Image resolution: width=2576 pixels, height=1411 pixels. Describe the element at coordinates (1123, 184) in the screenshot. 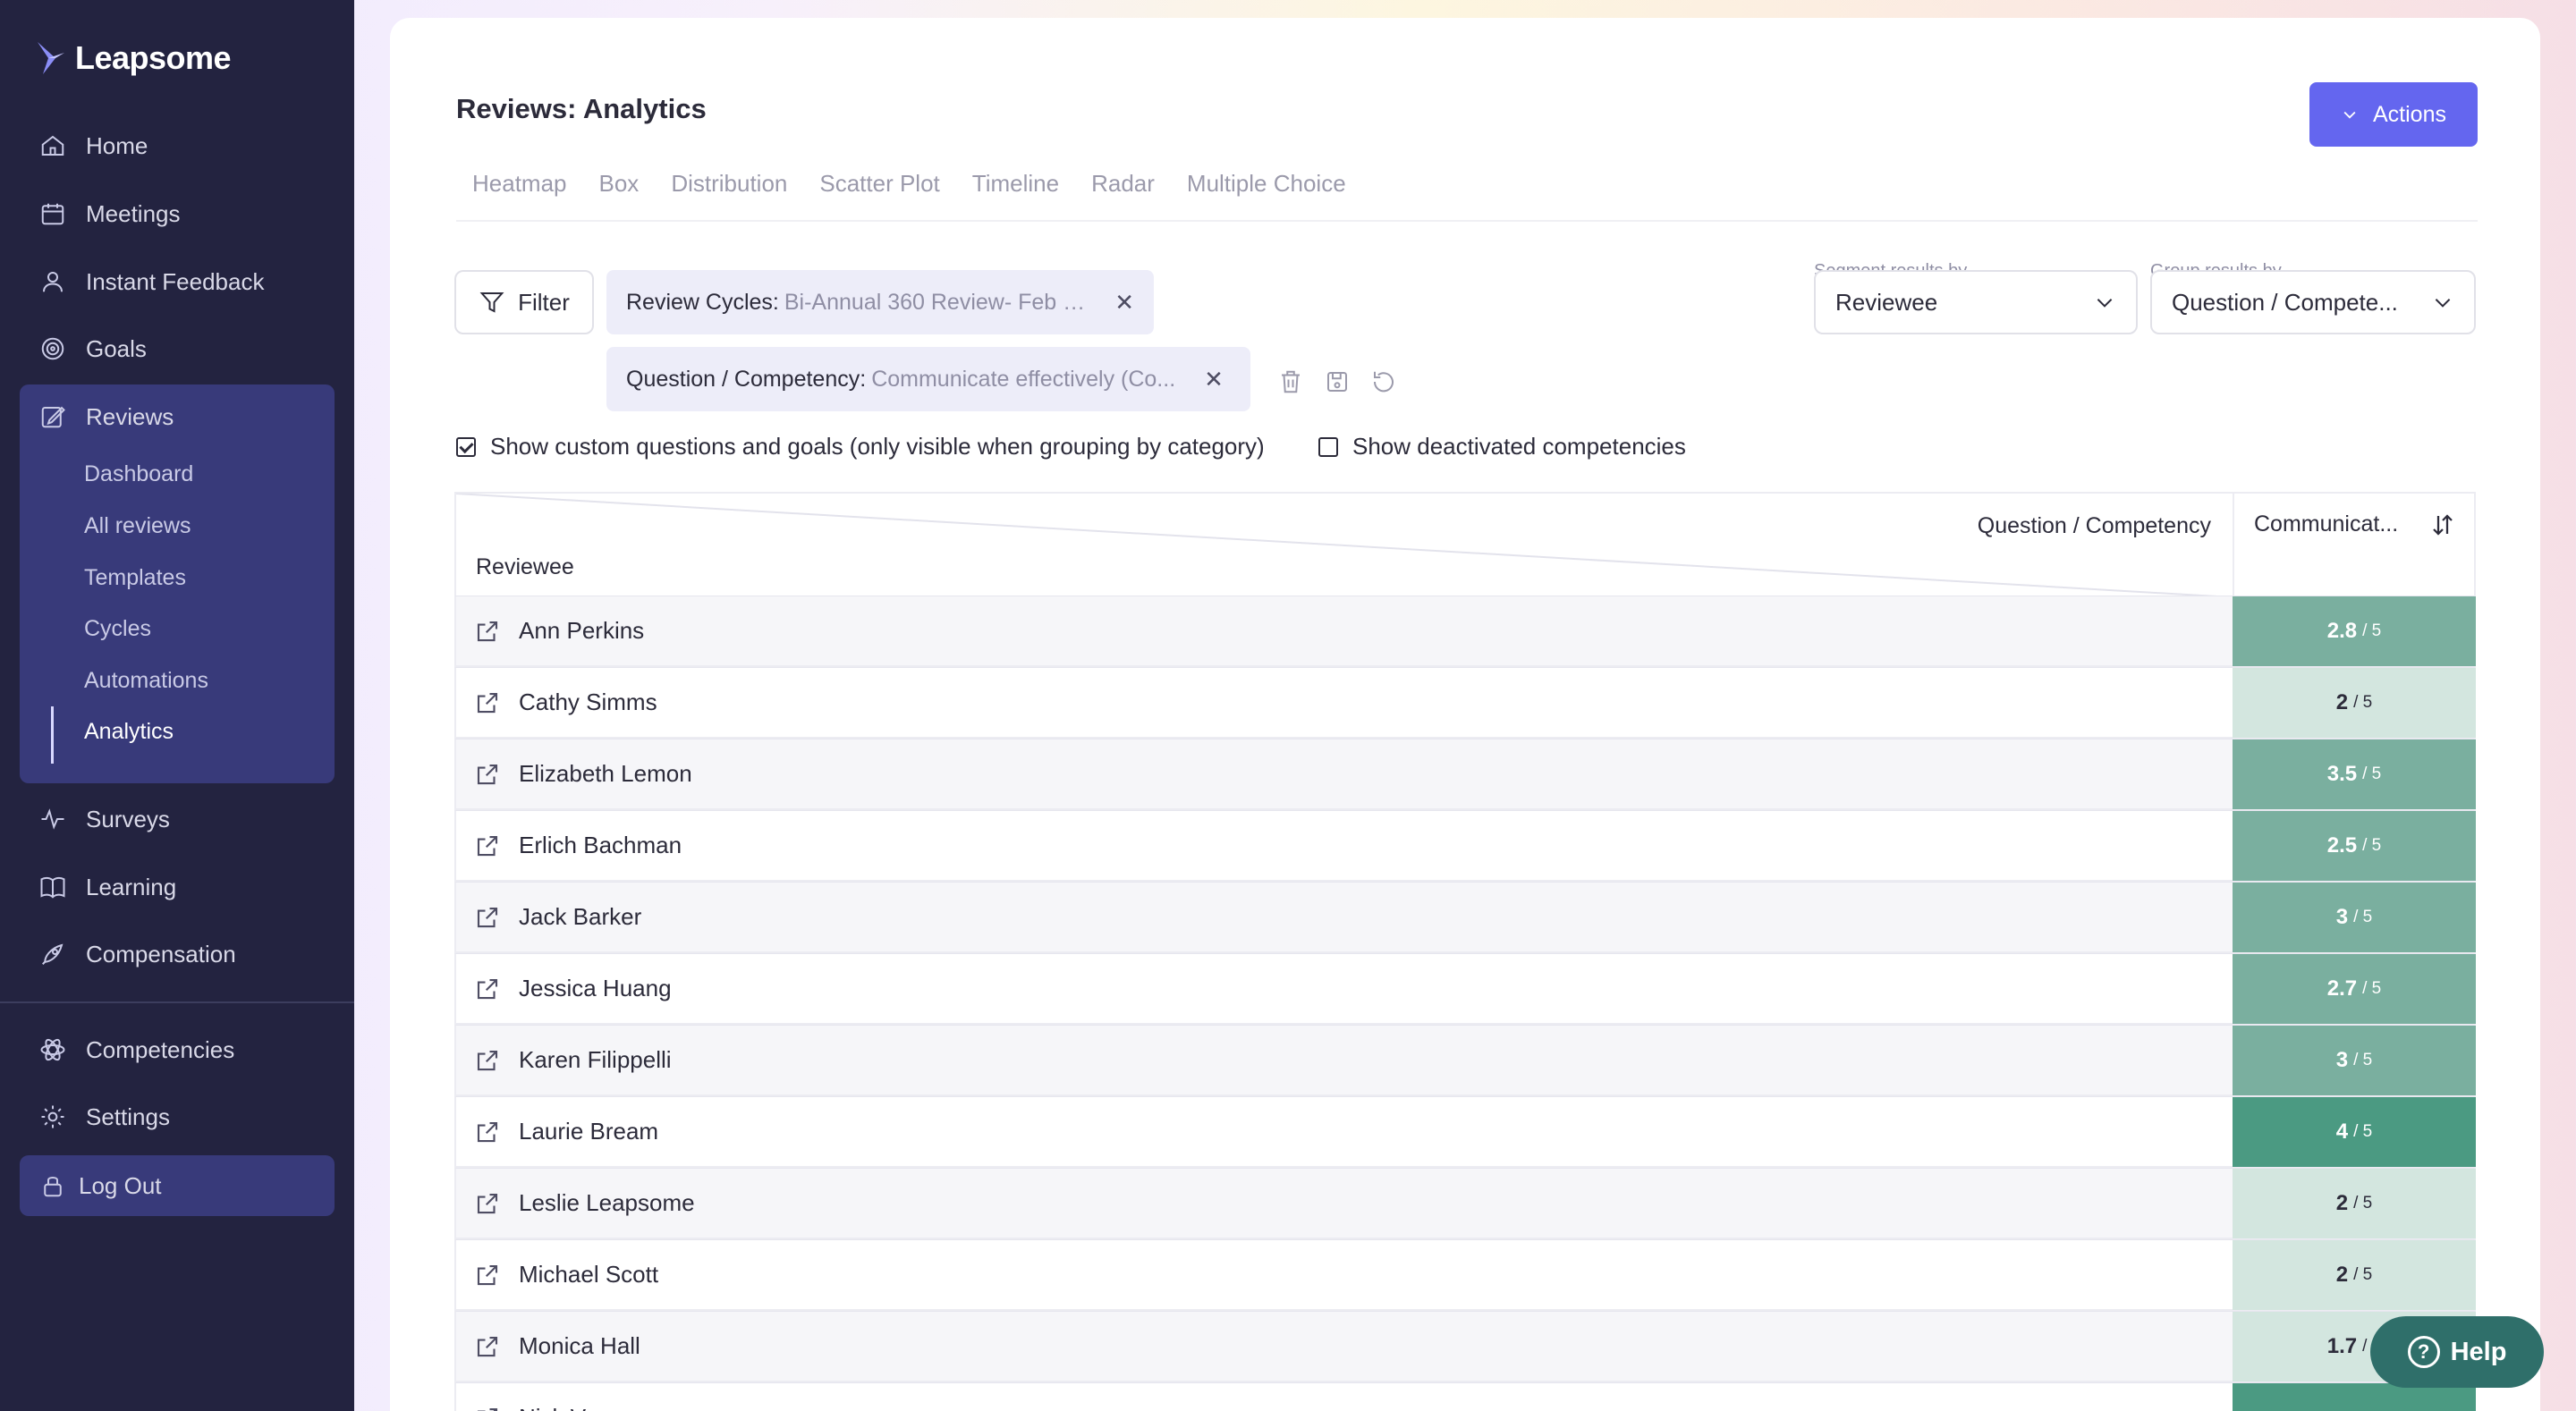

I see `tab-radar: Radar` at that location.